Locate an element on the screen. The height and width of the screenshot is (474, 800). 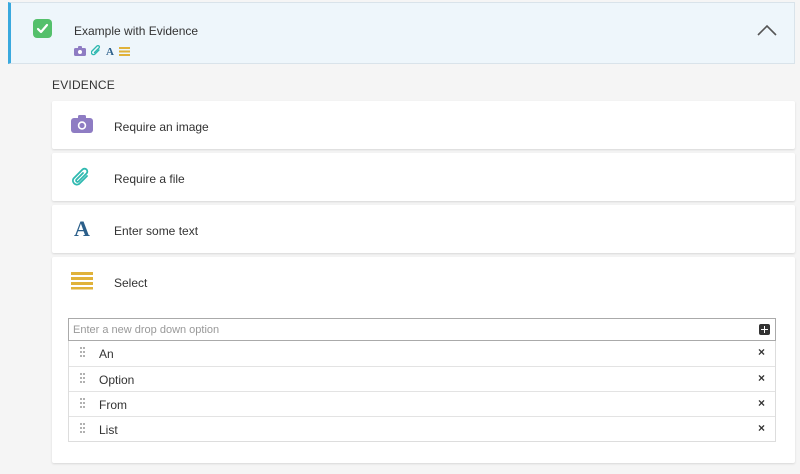
evidence-option-text: A Enter some text is located at coordinates (423, 229).